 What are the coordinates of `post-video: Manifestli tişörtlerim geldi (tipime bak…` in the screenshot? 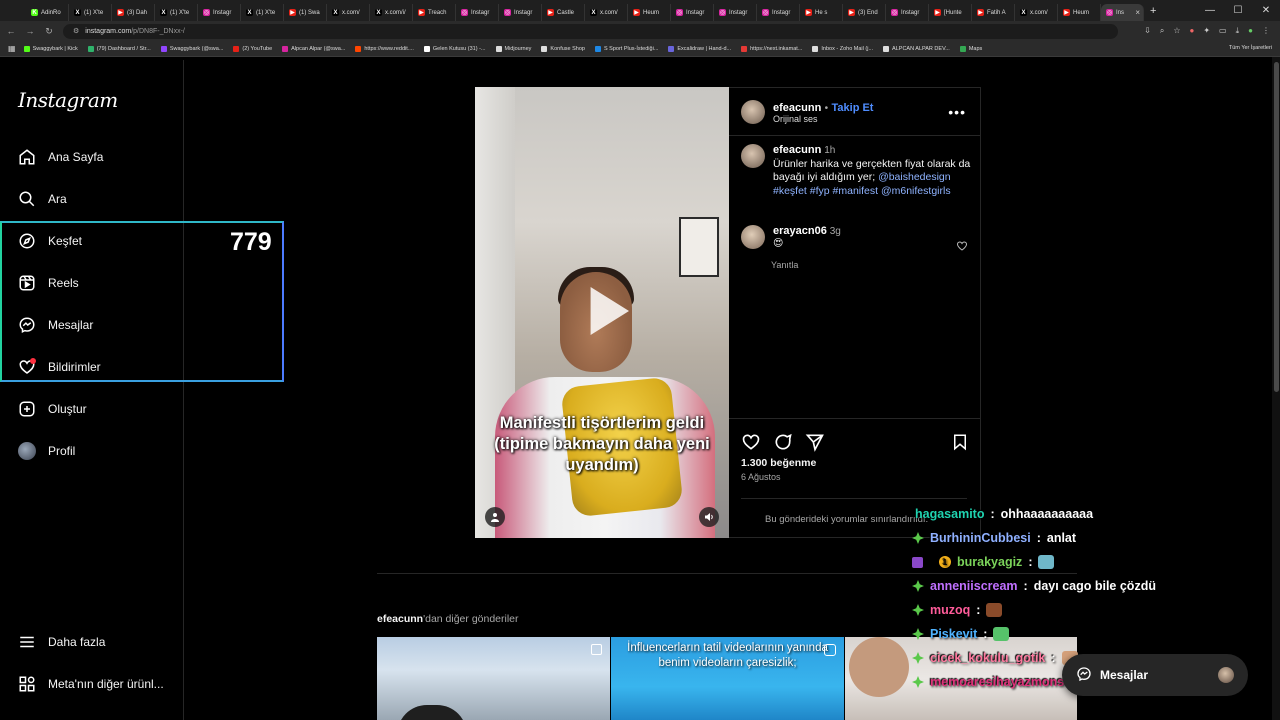 It's located at (602, 312).